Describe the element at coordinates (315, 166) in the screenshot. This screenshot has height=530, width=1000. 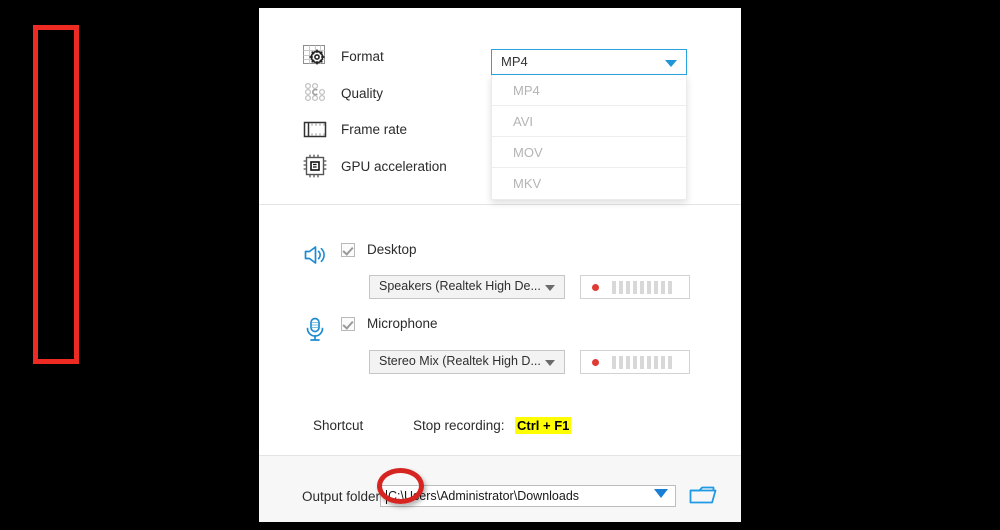
I see `gpu-acceleration-icon` at that location.